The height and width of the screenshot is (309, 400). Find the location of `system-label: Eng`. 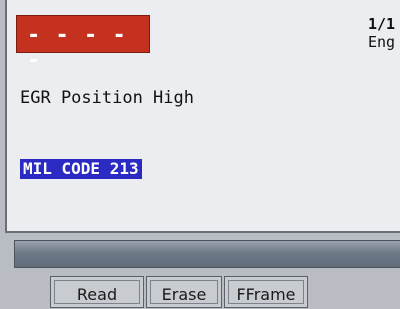

system-label: Eng is located at coordinates (382, 42).